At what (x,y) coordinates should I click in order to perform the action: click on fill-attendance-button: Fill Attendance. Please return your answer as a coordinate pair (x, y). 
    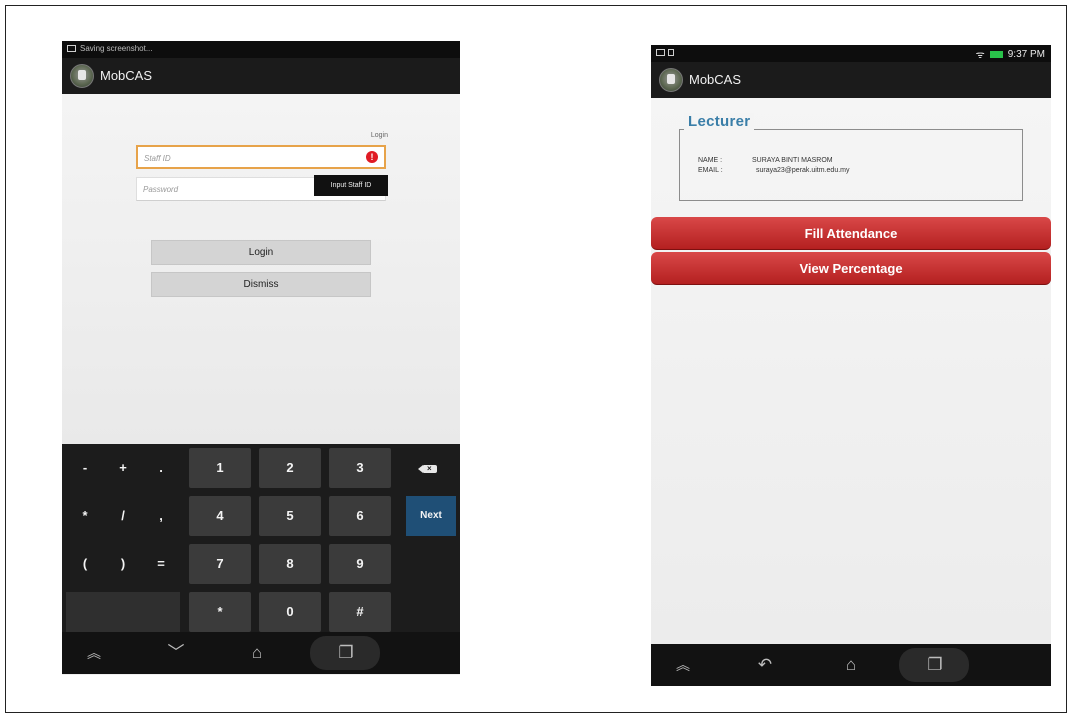
    Looking at the image, I should click on (851, 233).